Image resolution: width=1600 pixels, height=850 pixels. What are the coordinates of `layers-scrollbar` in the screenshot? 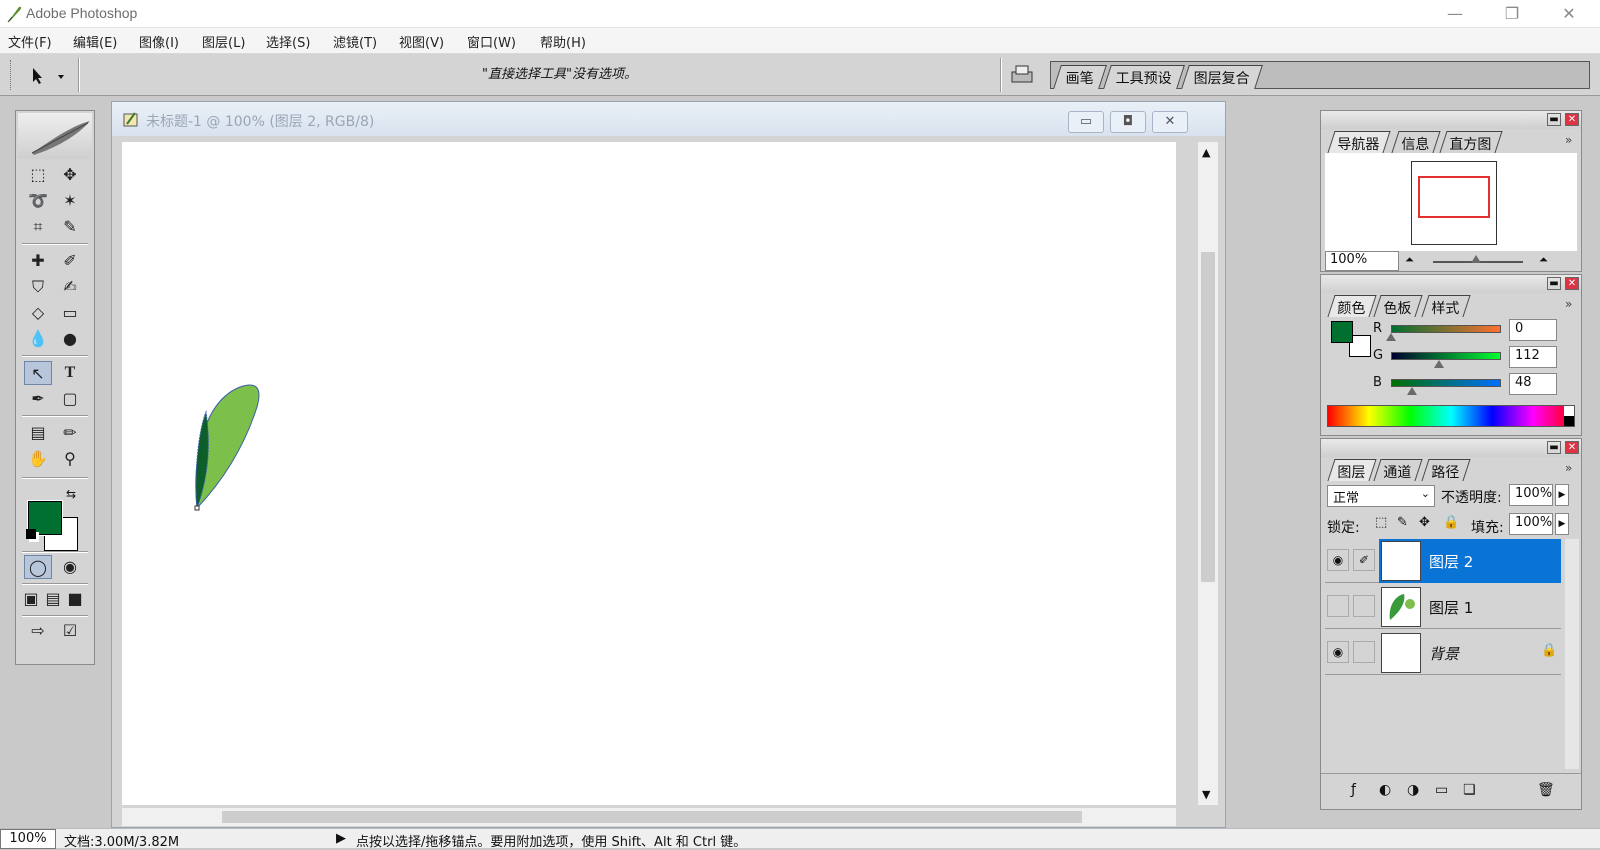 It's located at (1572, 654).